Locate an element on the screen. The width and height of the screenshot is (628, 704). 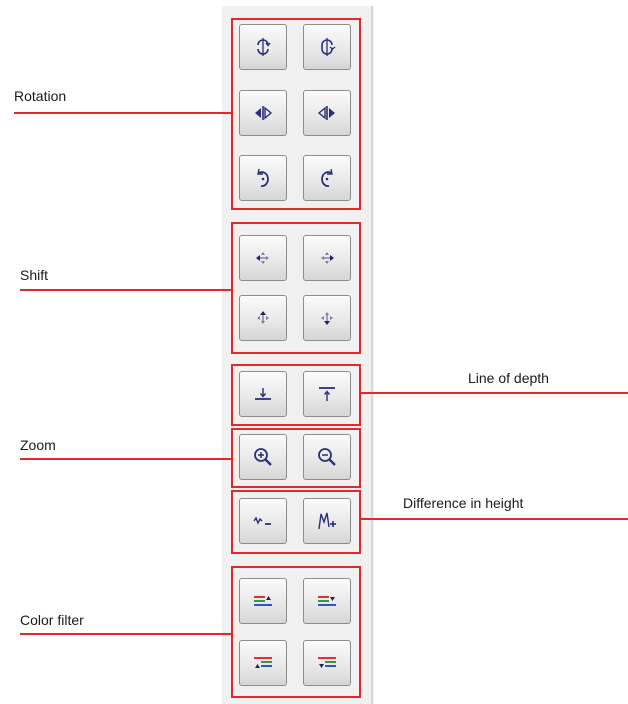
rotate-vertical-ccw-button is located at coordinates (327, 47).